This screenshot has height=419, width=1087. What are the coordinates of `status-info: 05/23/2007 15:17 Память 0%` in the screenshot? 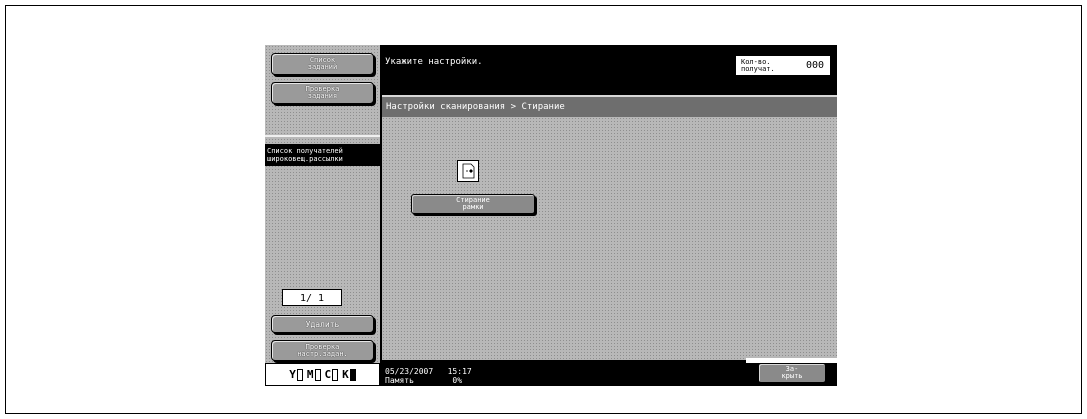 It's located at (428, 376).